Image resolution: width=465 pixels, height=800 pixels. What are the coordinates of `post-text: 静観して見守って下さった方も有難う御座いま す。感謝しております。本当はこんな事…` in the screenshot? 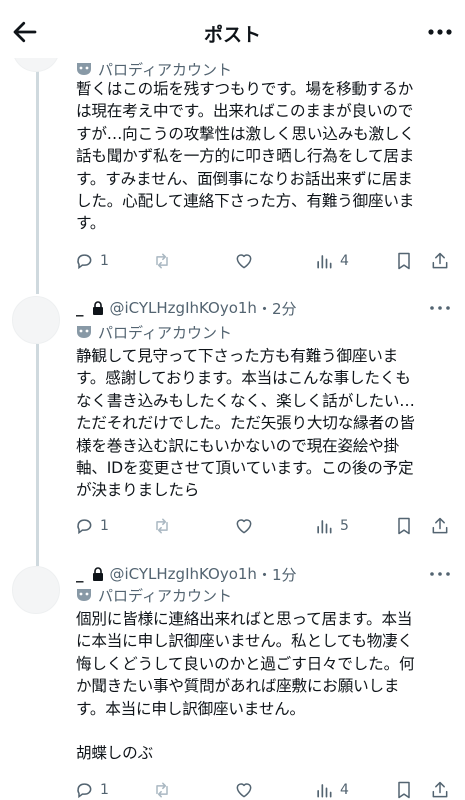 It's located at (245, 423).